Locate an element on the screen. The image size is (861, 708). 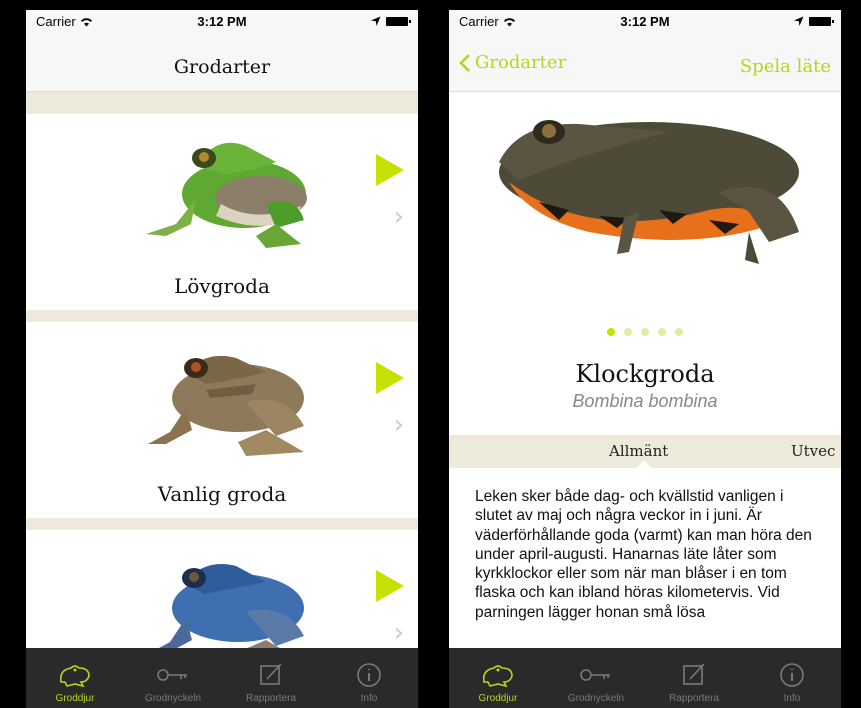
tab-allmant: Allmänt is located at coordinates (638, 451).